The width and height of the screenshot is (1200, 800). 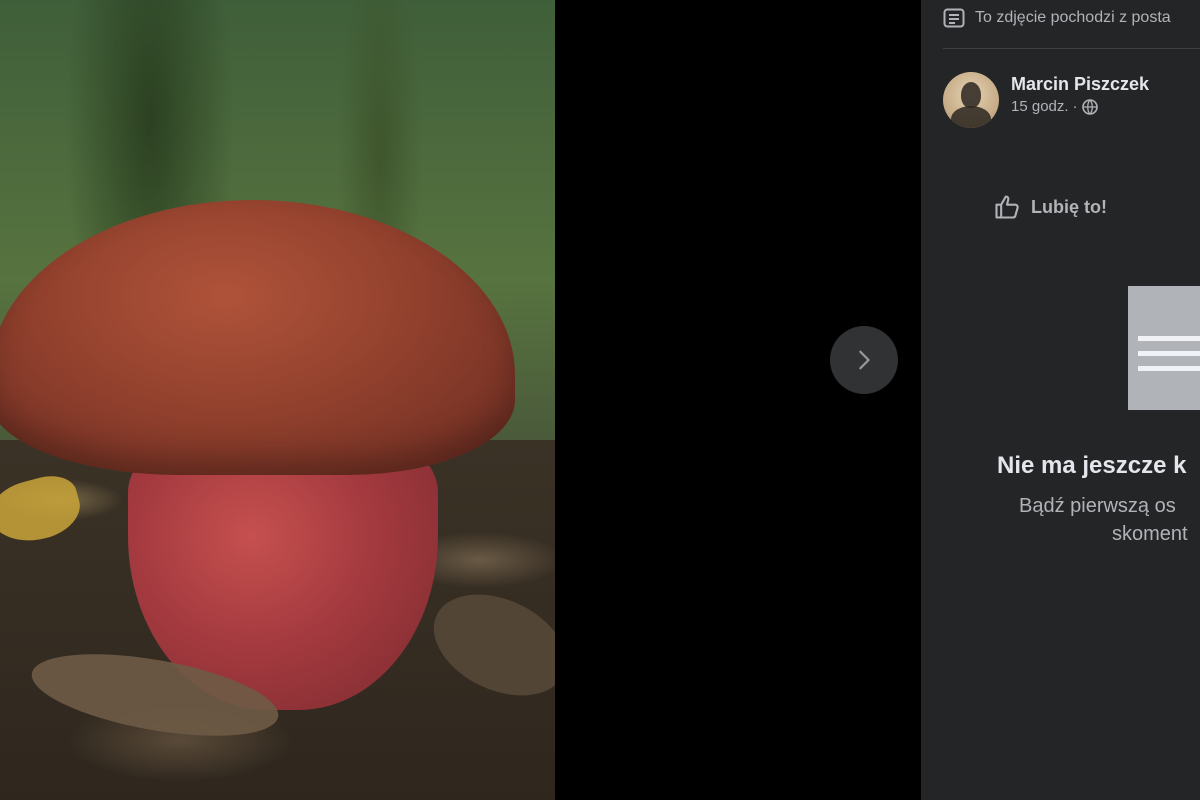 What do you see at coordinates (1073, 17) in the screenshot?
I see `post-source-text: To zdjęcie pochodzi z posta` at bounding box center [1073, 17].